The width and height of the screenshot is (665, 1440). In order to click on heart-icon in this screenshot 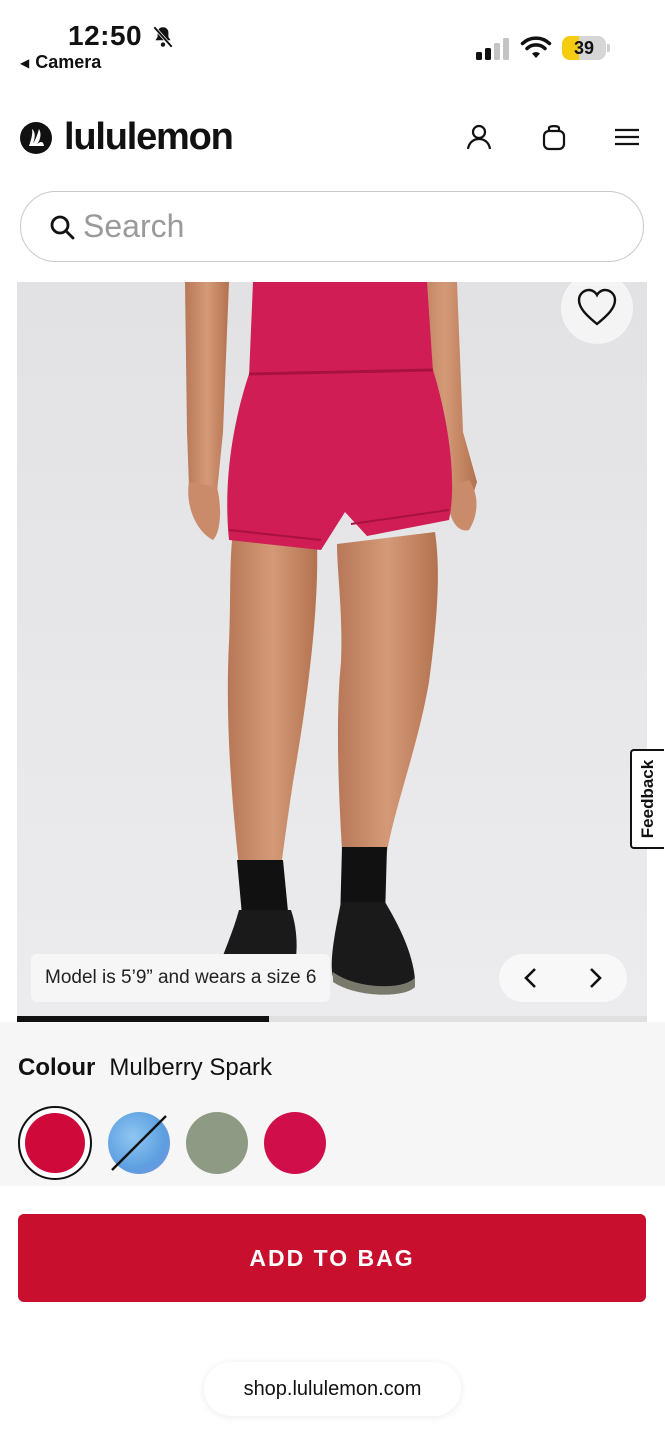, I will do `click(597, 307)`.